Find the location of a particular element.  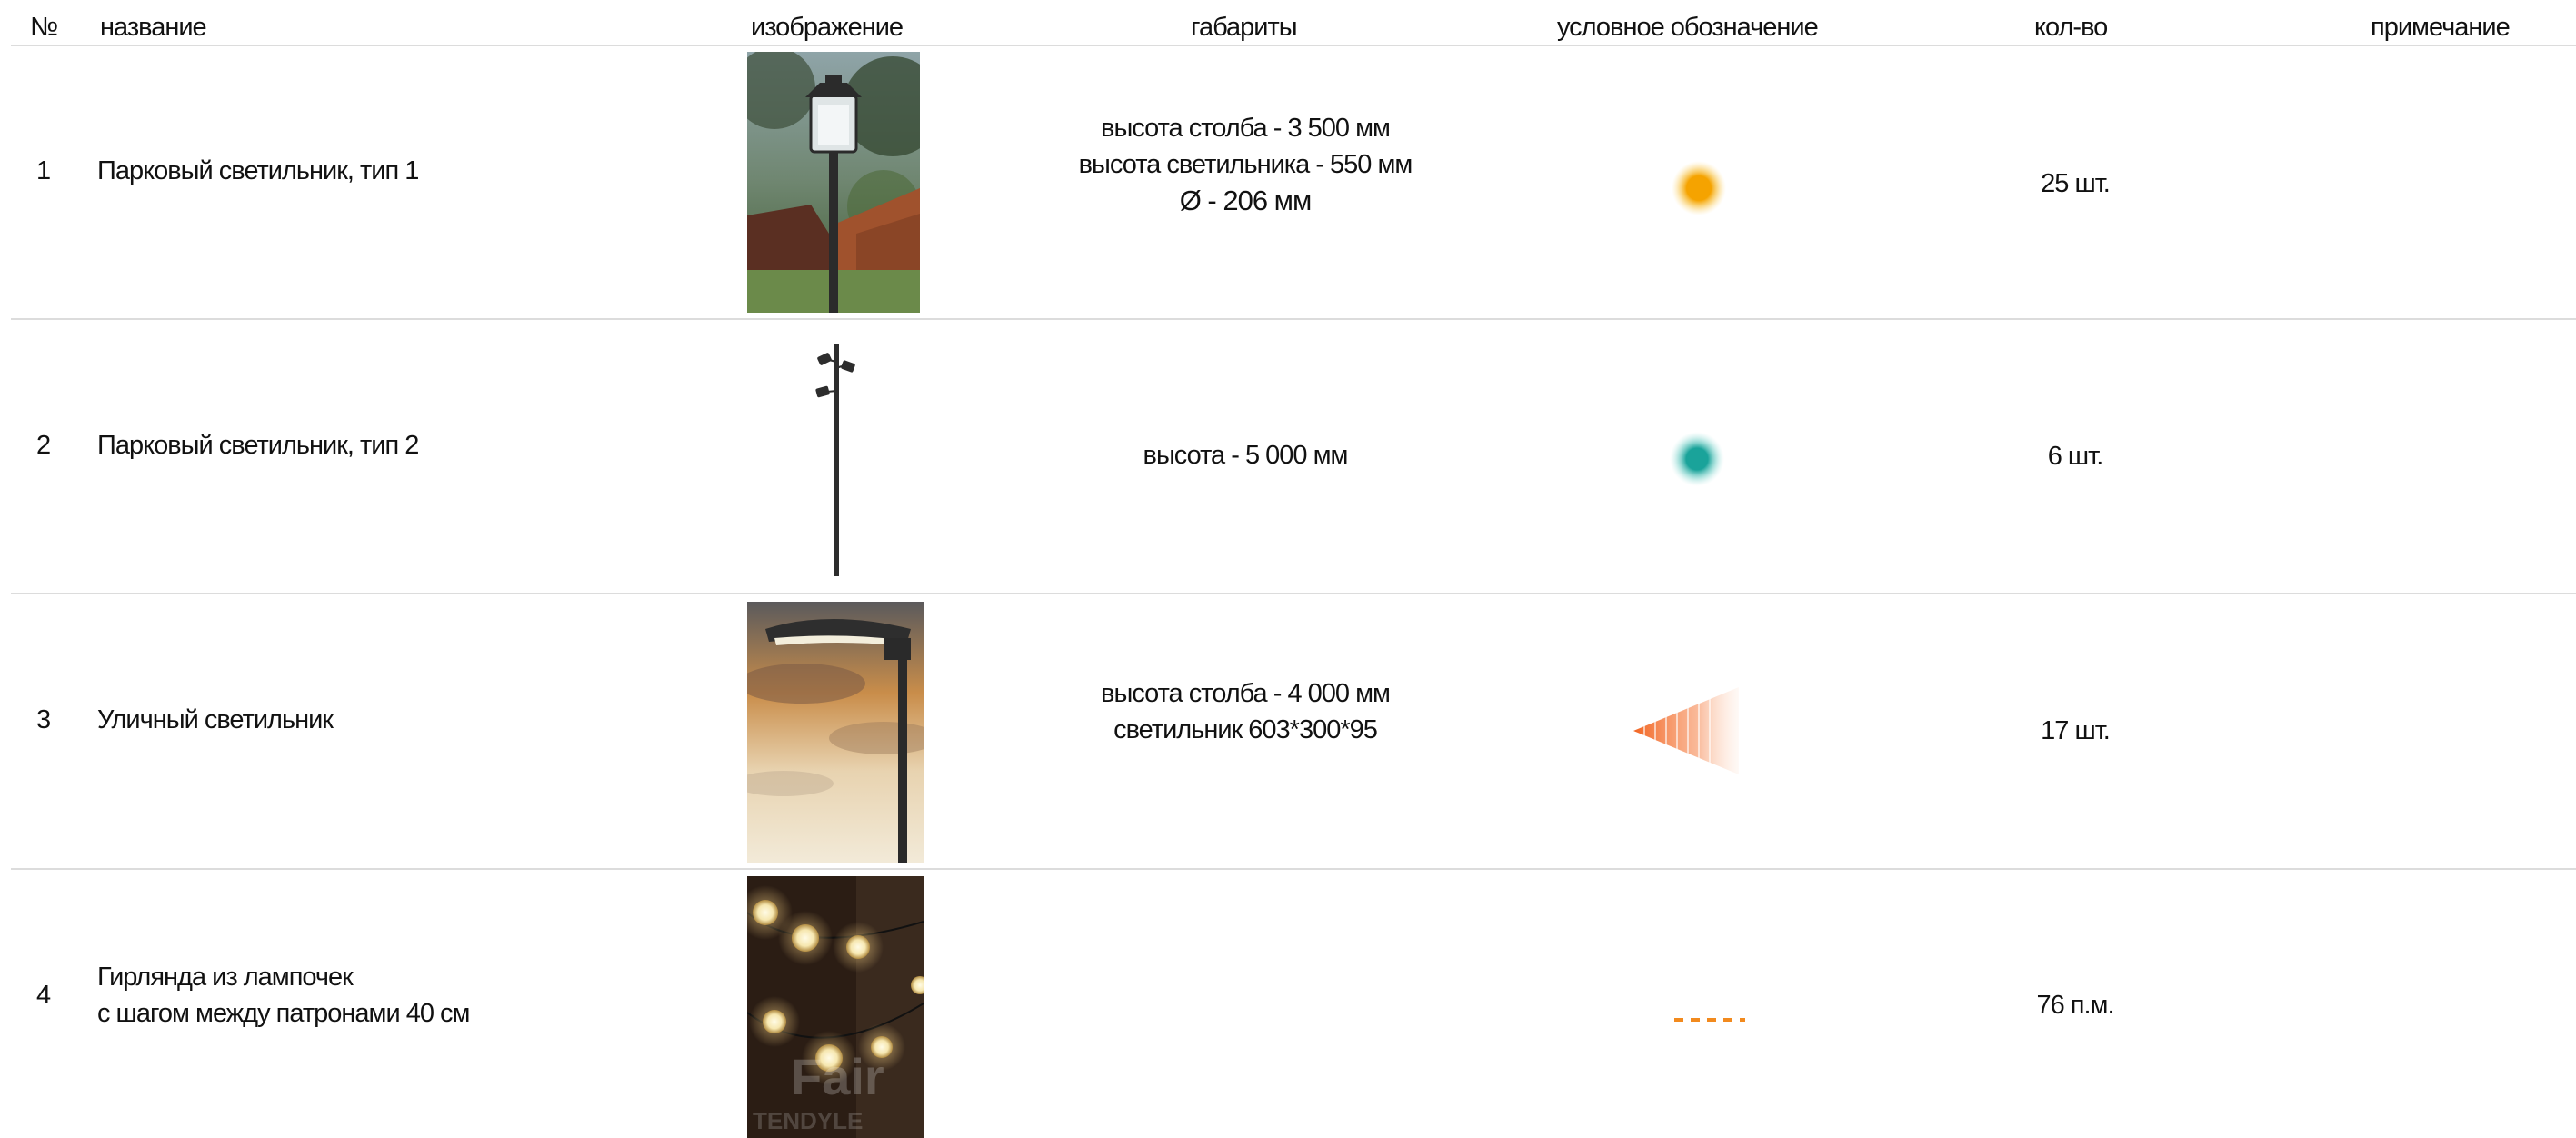

dimension-line: светильник 603*300*95 is located at coordinates (1245, 729).